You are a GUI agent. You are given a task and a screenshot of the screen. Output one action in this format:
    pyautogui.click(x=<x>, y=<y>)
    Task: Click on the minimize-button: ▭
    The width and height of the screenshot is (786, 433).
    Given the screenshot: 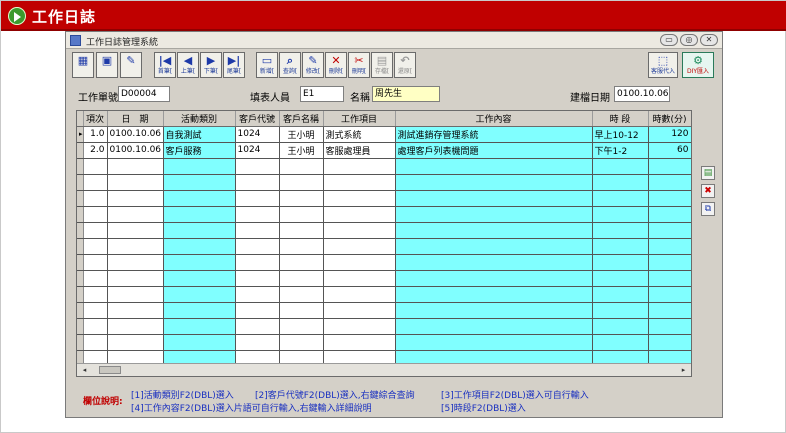 What is the action you would take?
    pyautogui.click(x=669, y=40)
    